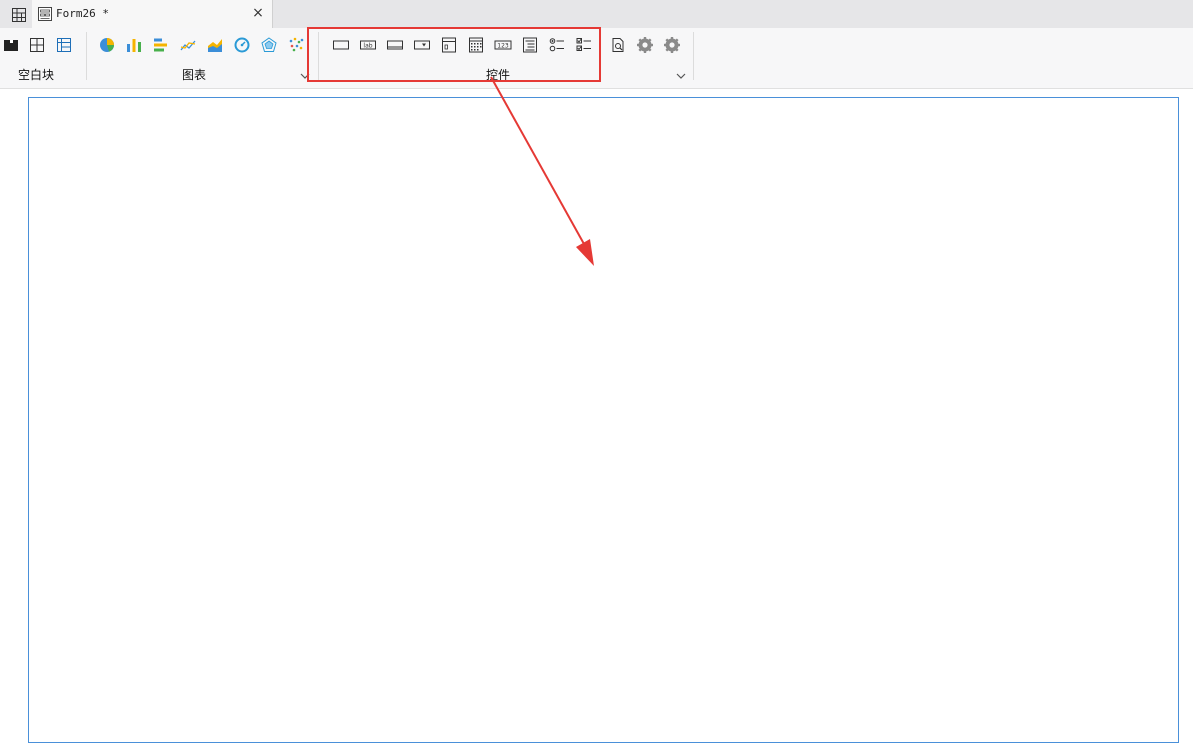 The image size is (1193, 752). I want to click on close-icon: ×, so click(258, 13).